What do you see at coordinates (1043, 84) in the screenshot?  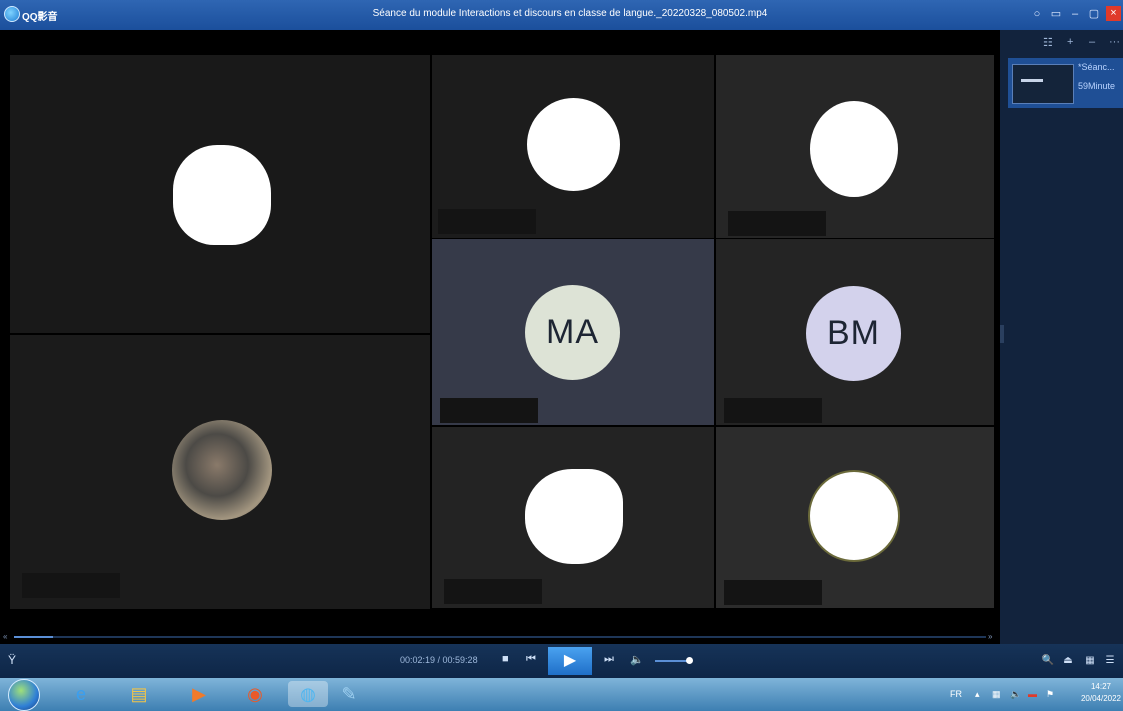 I see `video-thumbnail` at bounding box center [1043, 84].